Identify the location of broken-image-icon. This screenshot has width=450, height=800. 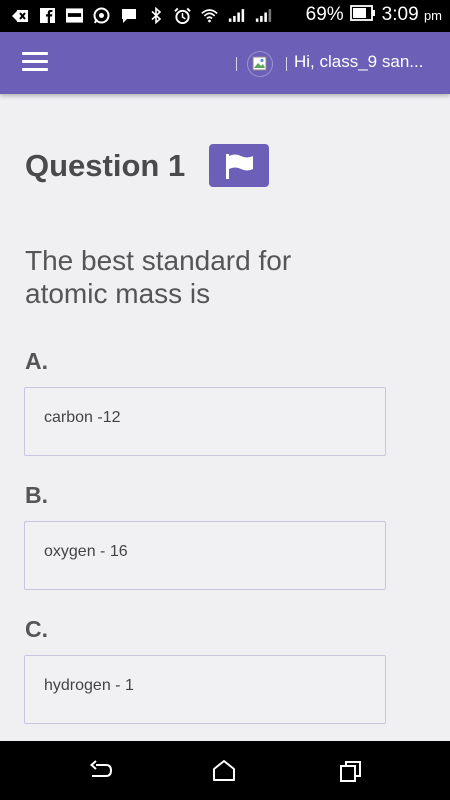
(260, 64).